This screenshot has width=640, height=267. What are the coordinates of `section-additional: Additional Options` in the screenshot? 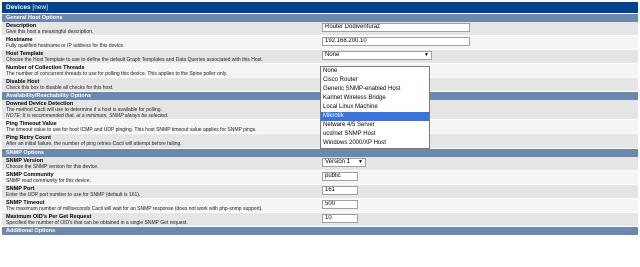 It's located at (320, 231).